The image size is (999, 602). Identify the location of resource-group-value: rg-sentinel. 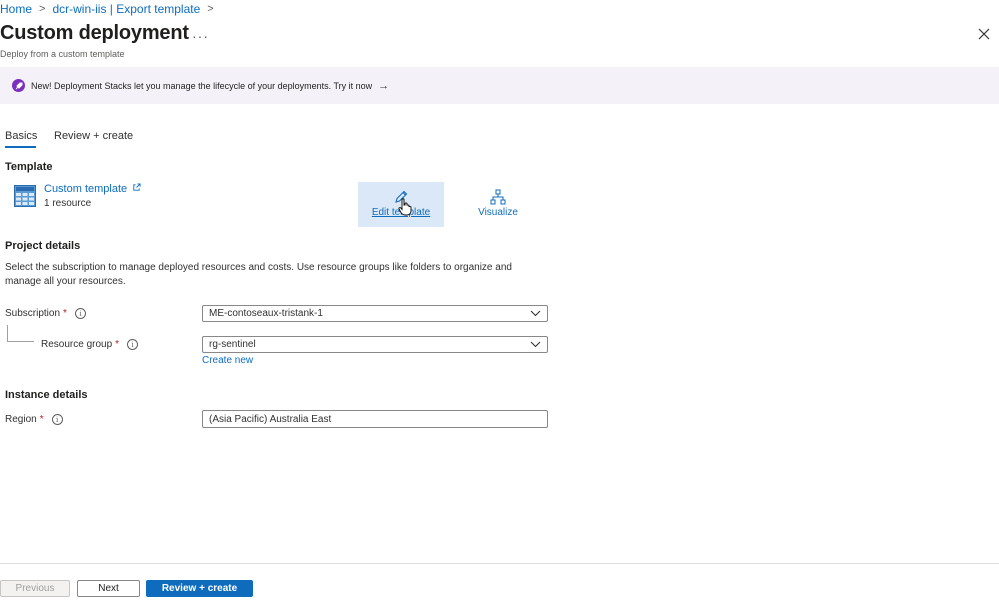
(232, 344).